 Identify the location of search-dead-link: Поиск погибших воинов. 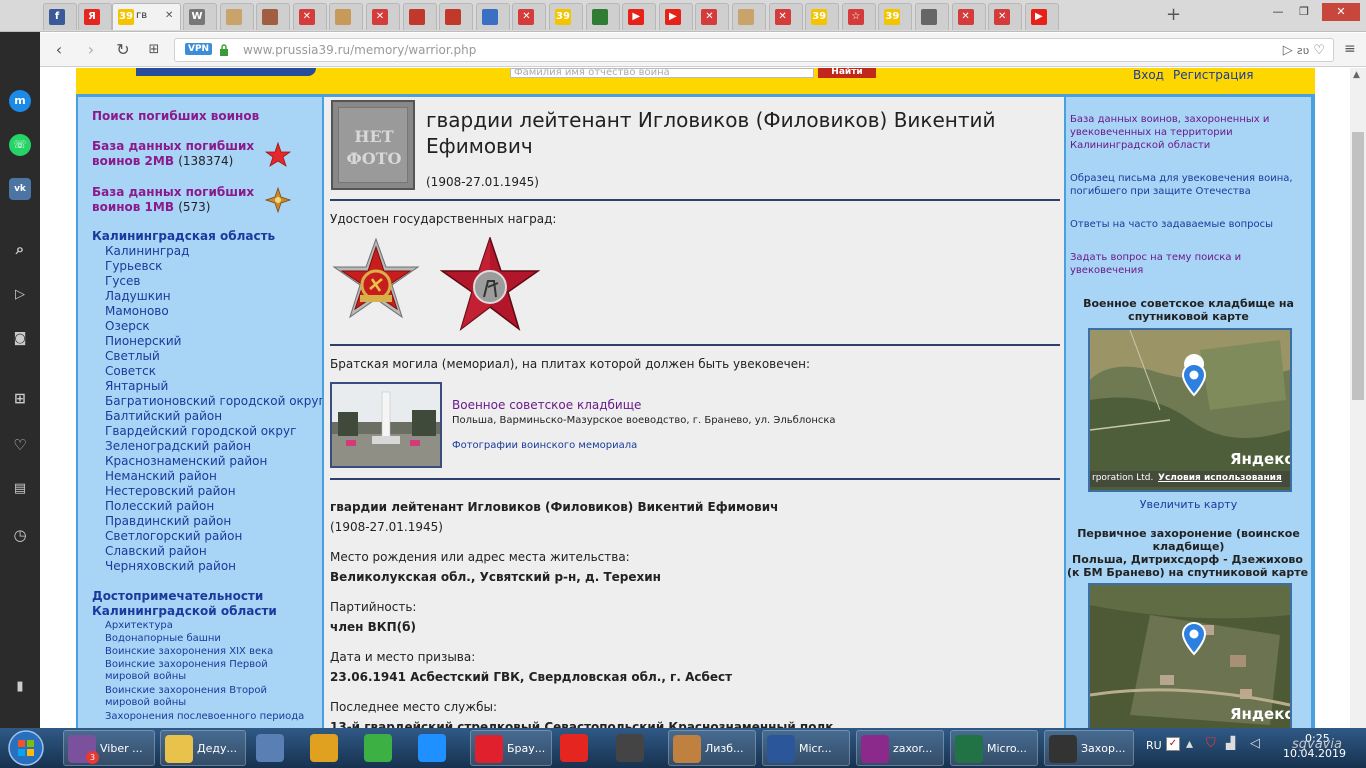
(175, 116).